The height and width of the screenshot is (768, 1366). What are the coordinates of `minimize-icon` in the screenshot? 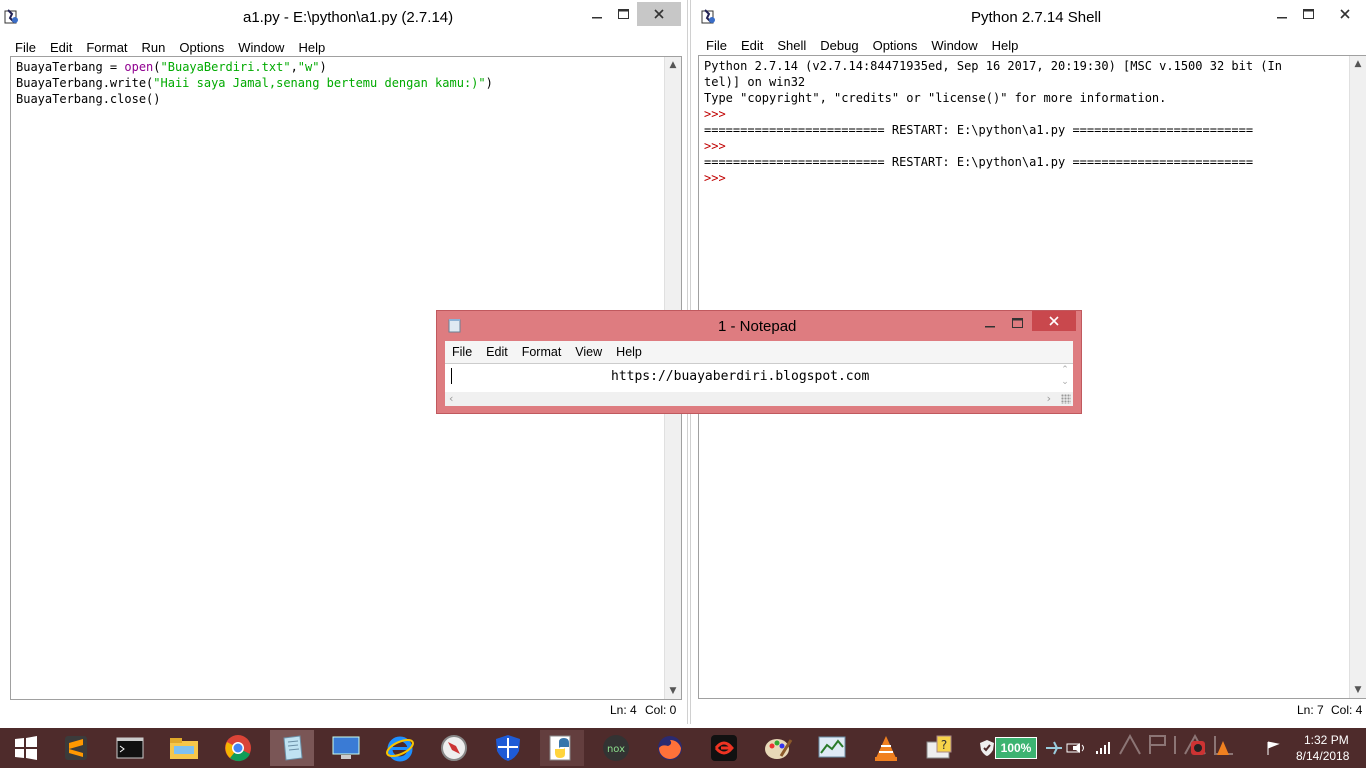 It's located at (990, 327).